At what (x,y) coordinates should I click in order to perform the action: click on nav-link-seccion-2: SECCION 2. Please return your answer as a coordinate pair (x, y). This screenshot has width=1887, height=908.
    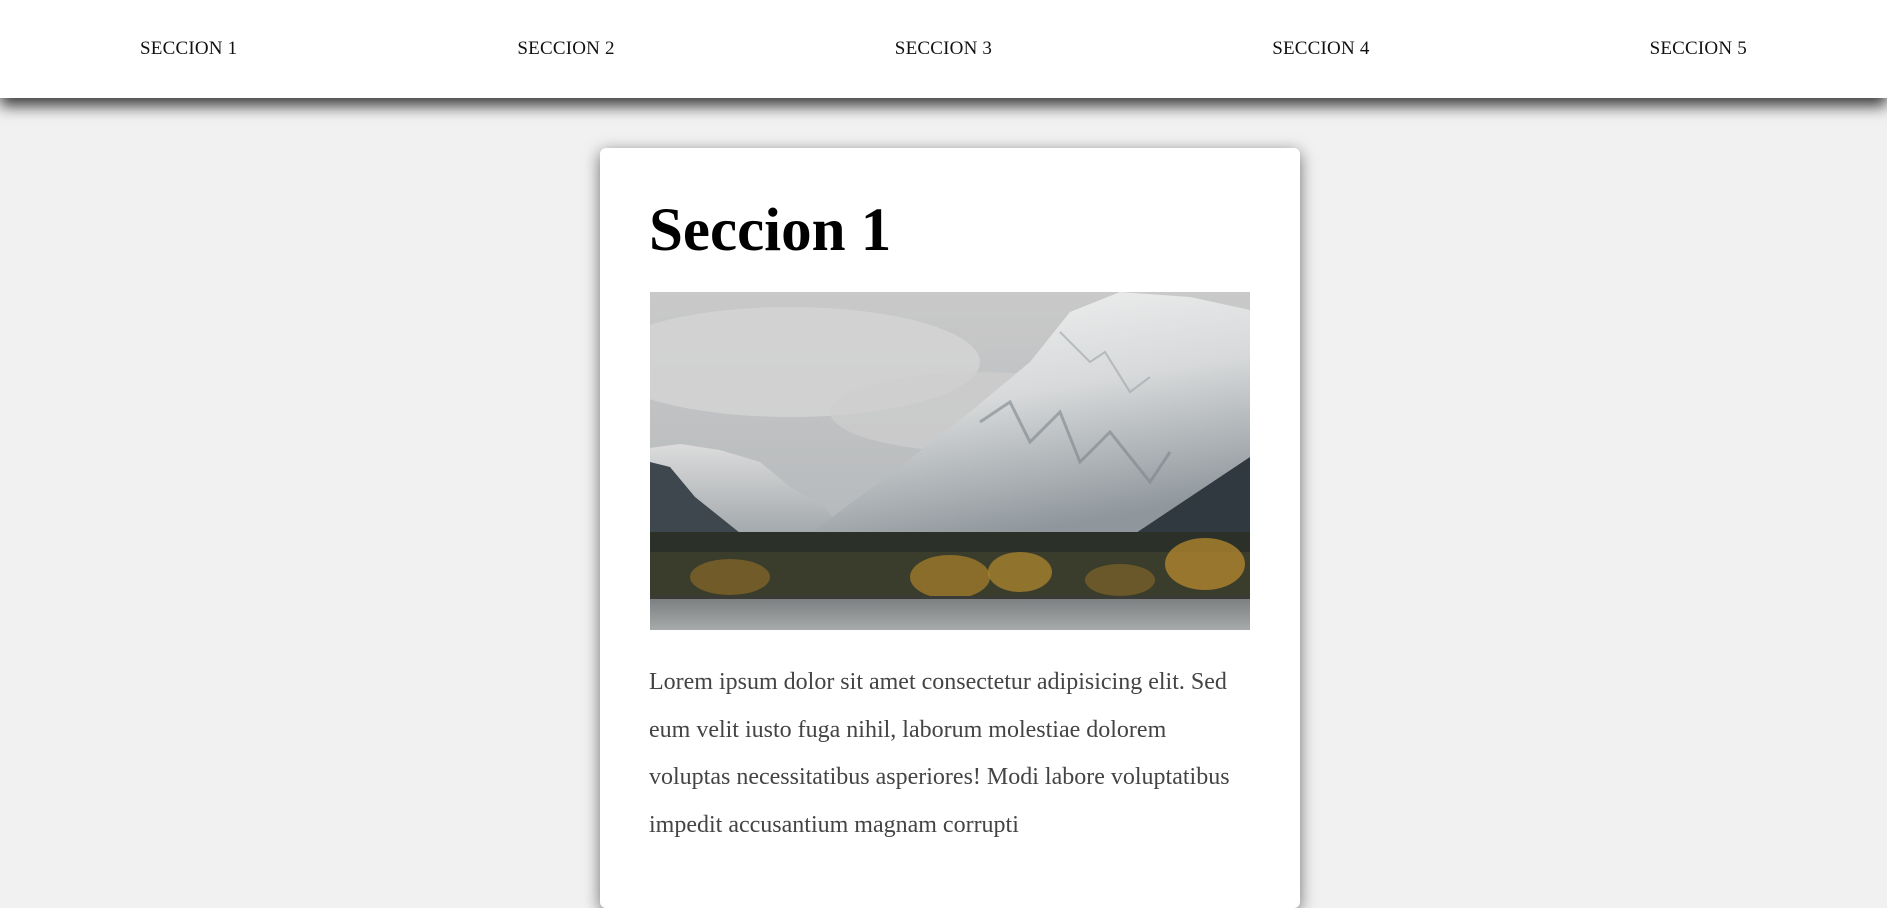
    Looking at the image, I should click on (565, 49).